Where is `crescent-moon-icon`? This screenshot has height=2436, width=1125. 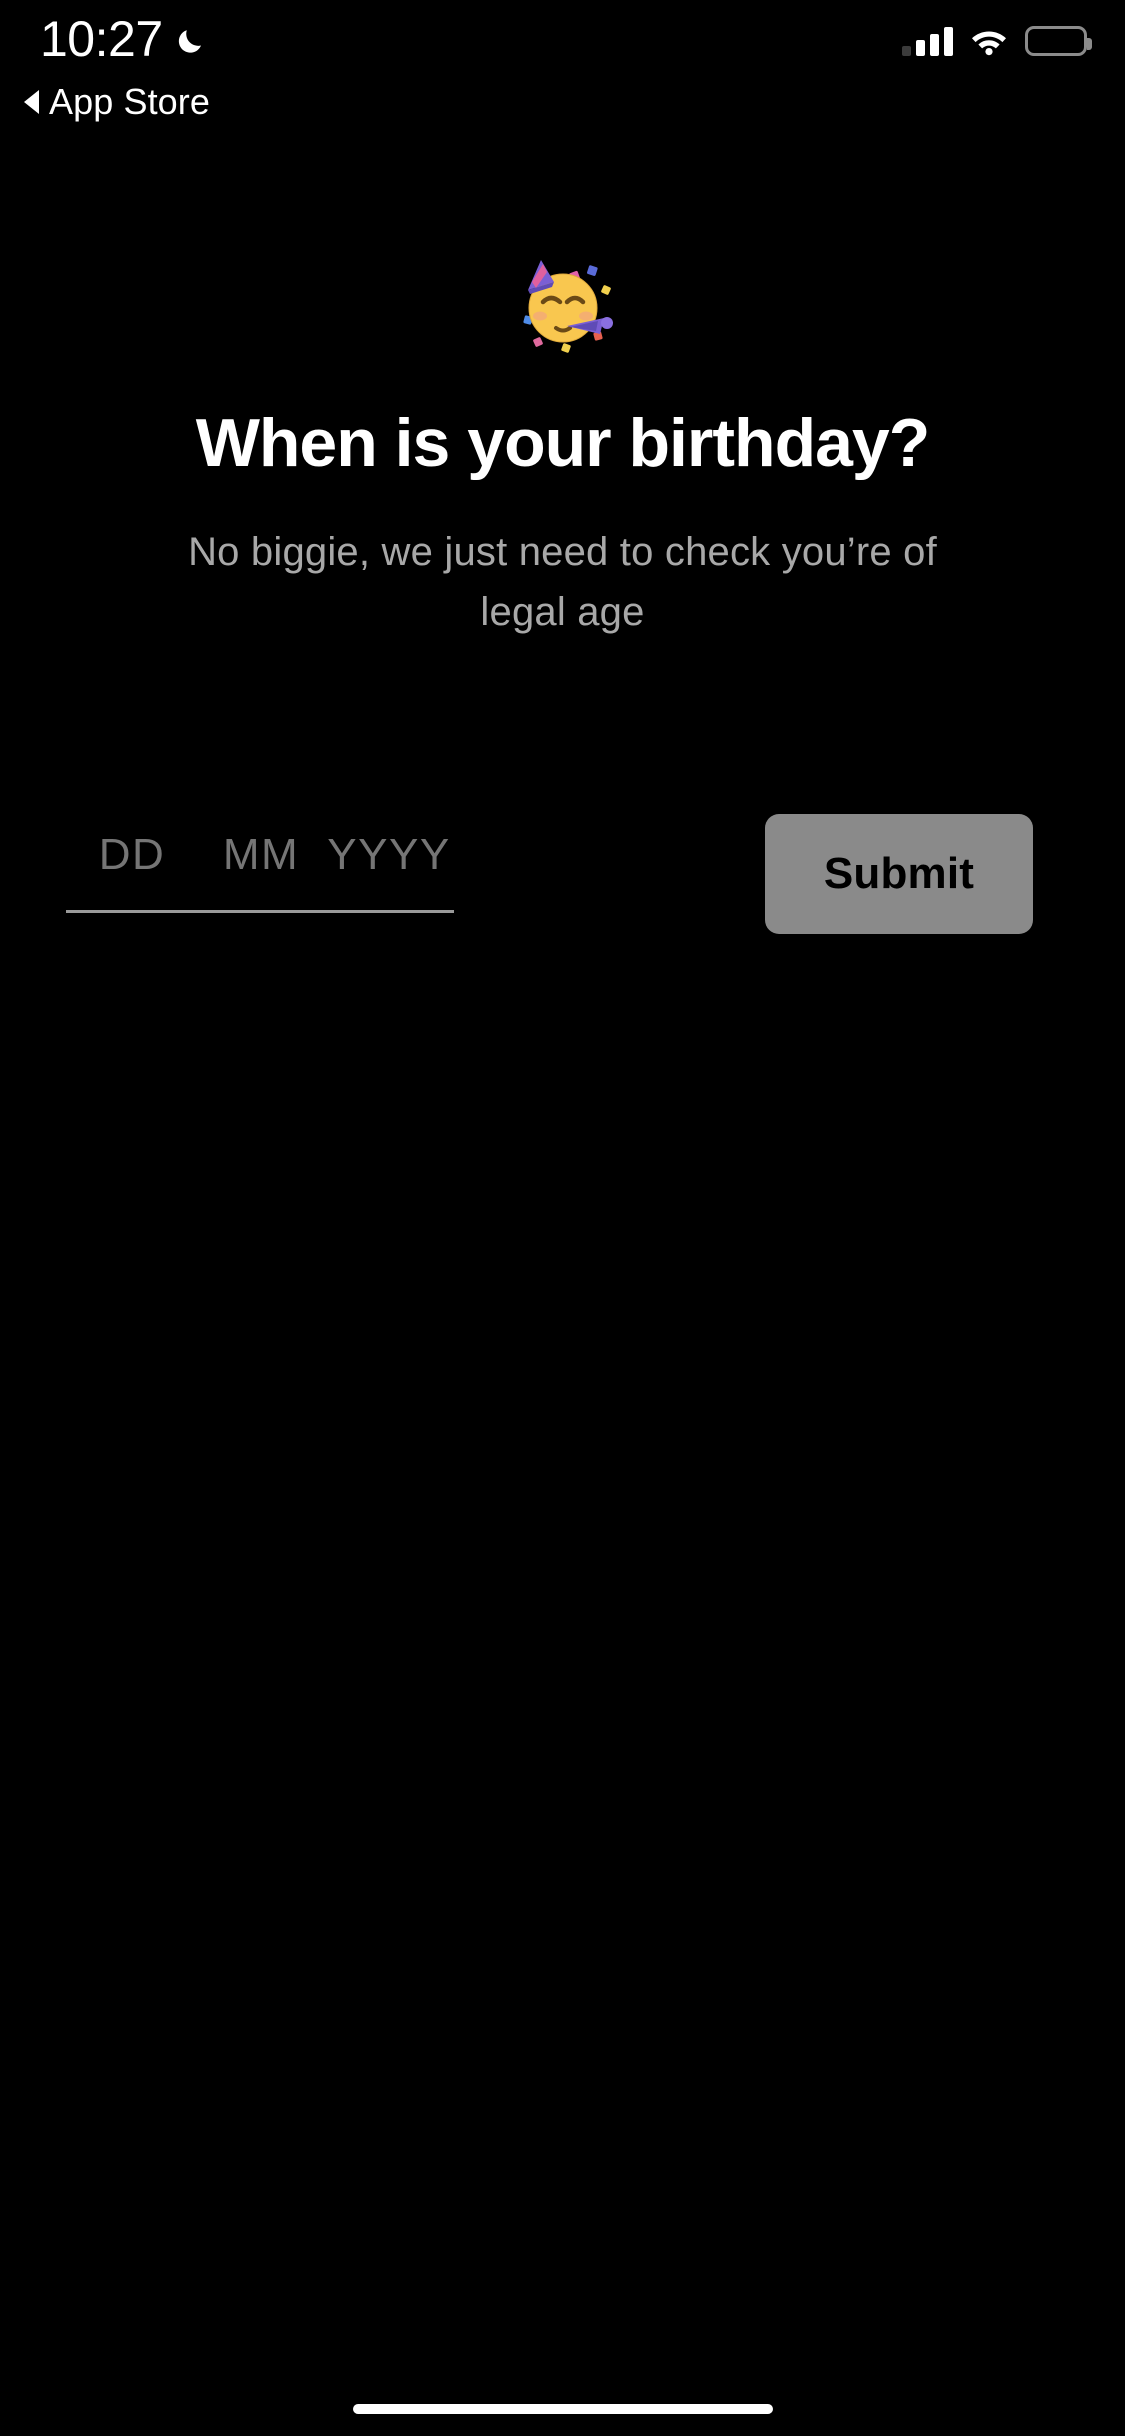
crescent-moon-icon is located at coordinates (192, 41).